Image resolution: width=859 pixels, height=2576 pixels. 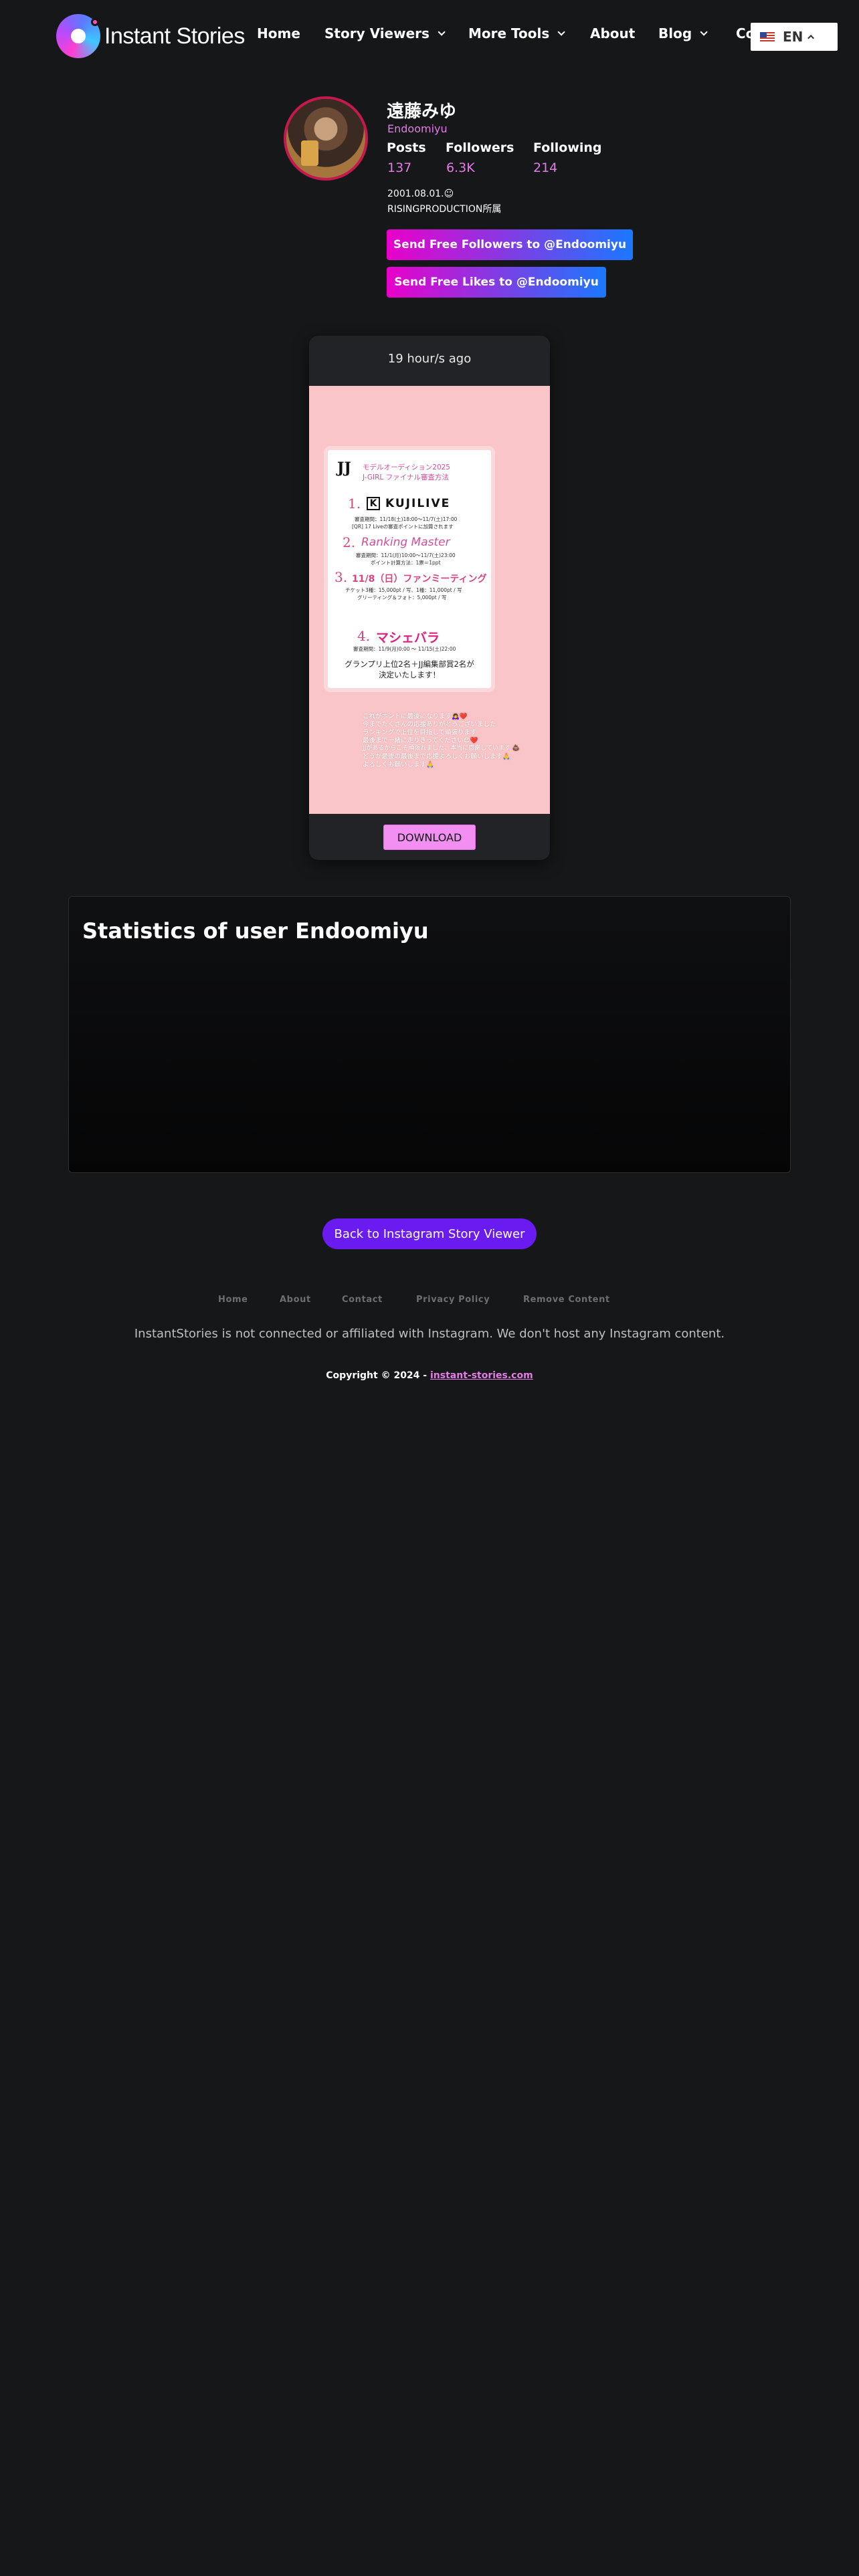 I want to click on flyer-item-name: Ranking Master, so click(x=405, y=543).